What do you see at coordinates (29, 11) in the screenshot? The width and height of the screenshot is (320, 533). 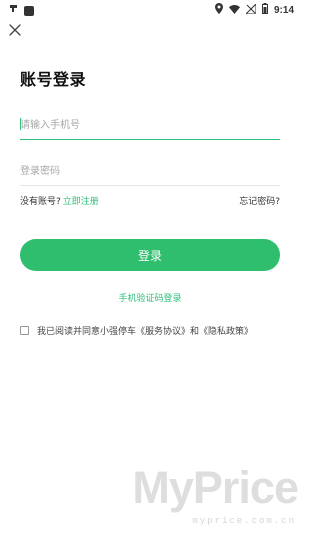 I see `square-icon` at bounding box center [29, 11].